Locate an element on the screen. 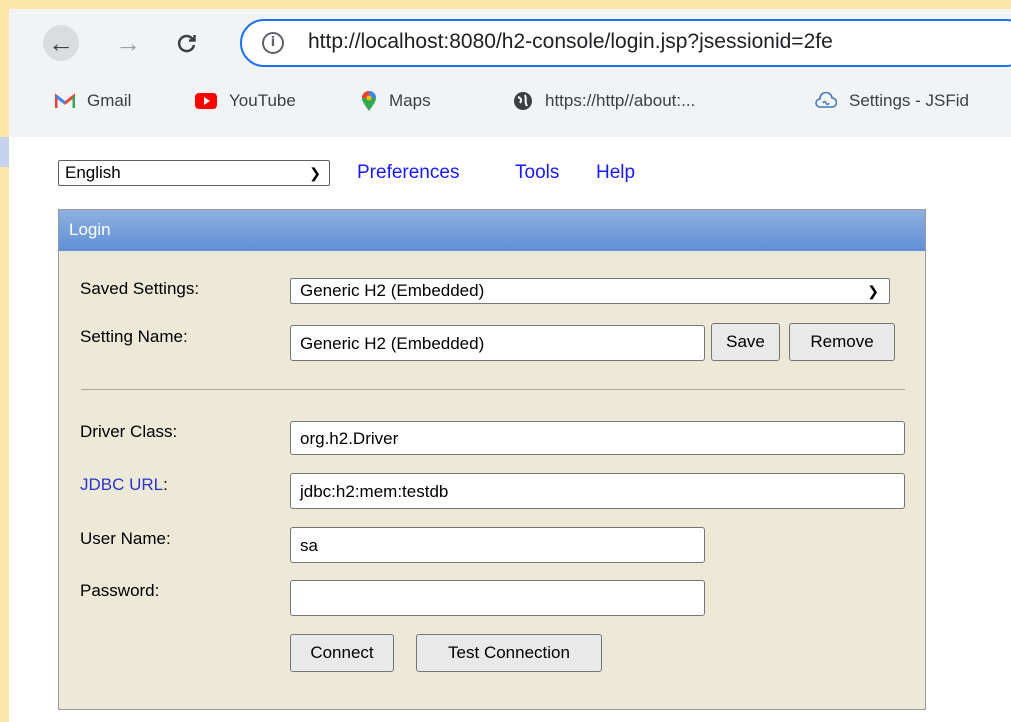 Image resolution: width=1011 pixels, height=722 pixels. globe-icon is located at coordinates (523, 101).